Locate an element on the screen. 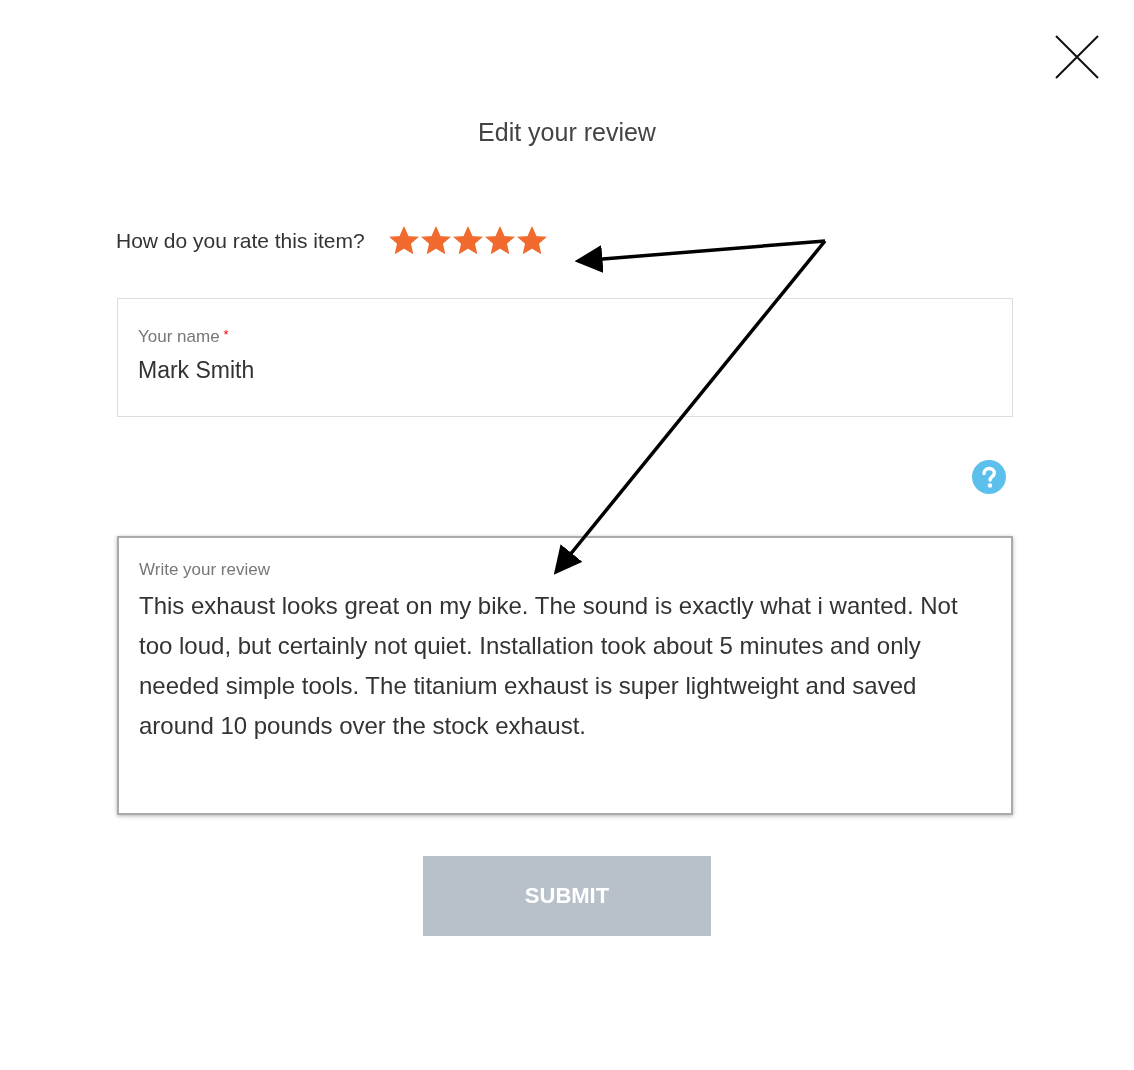 The height and width of the screenshot is (1070, 1134). name-value: Mark Smith is located at coordinates (197, 370).